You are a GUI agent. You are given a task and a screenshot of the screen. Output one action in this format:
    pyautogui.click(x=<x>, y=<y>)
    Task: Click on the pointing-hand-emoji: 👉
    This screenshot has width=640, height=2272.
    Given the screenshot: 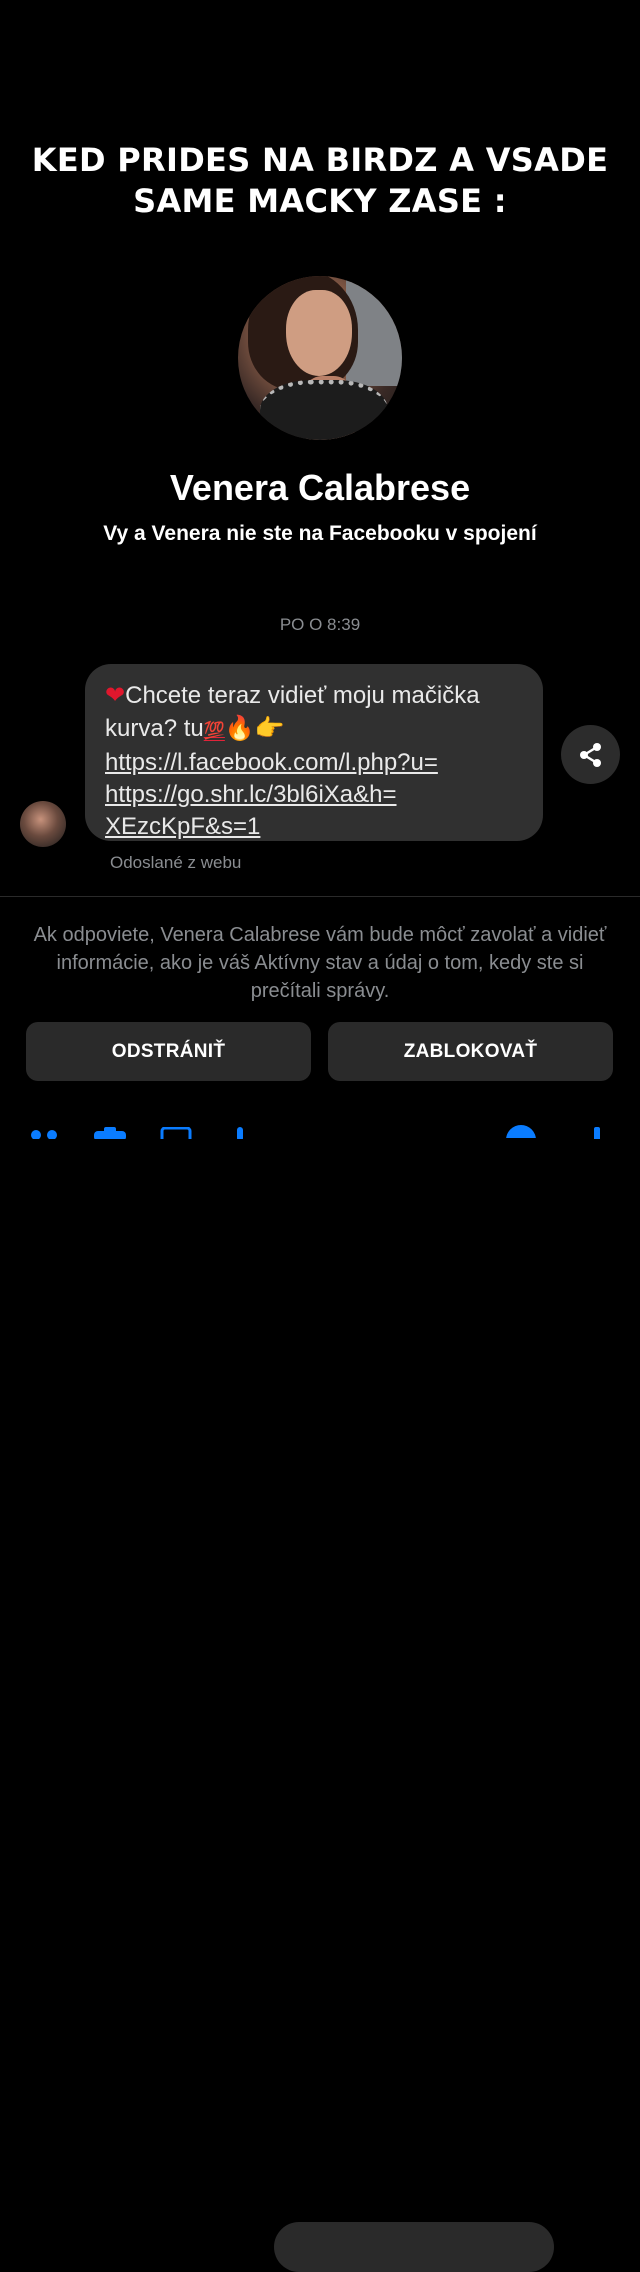 What is the action you would take?
    pyautogui.click(x=269, y=728)
    